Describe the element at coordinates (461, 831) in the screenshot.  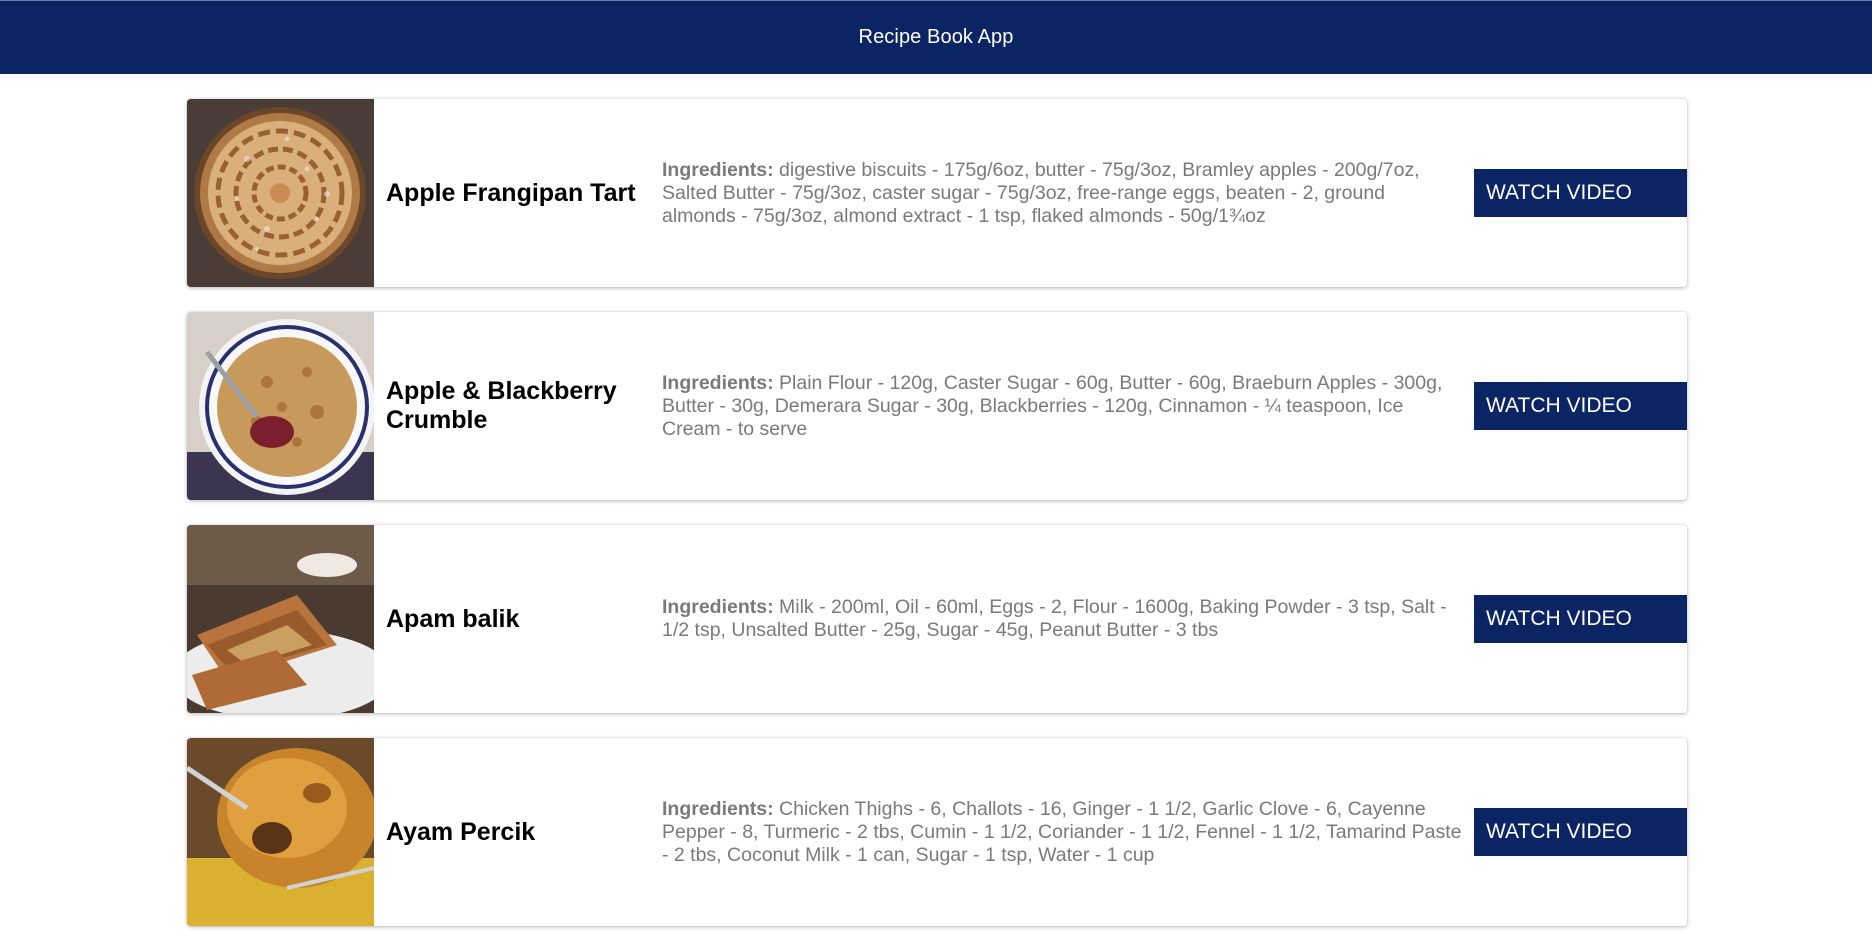
I see `recipe-title: Ayam Percik` at that location.